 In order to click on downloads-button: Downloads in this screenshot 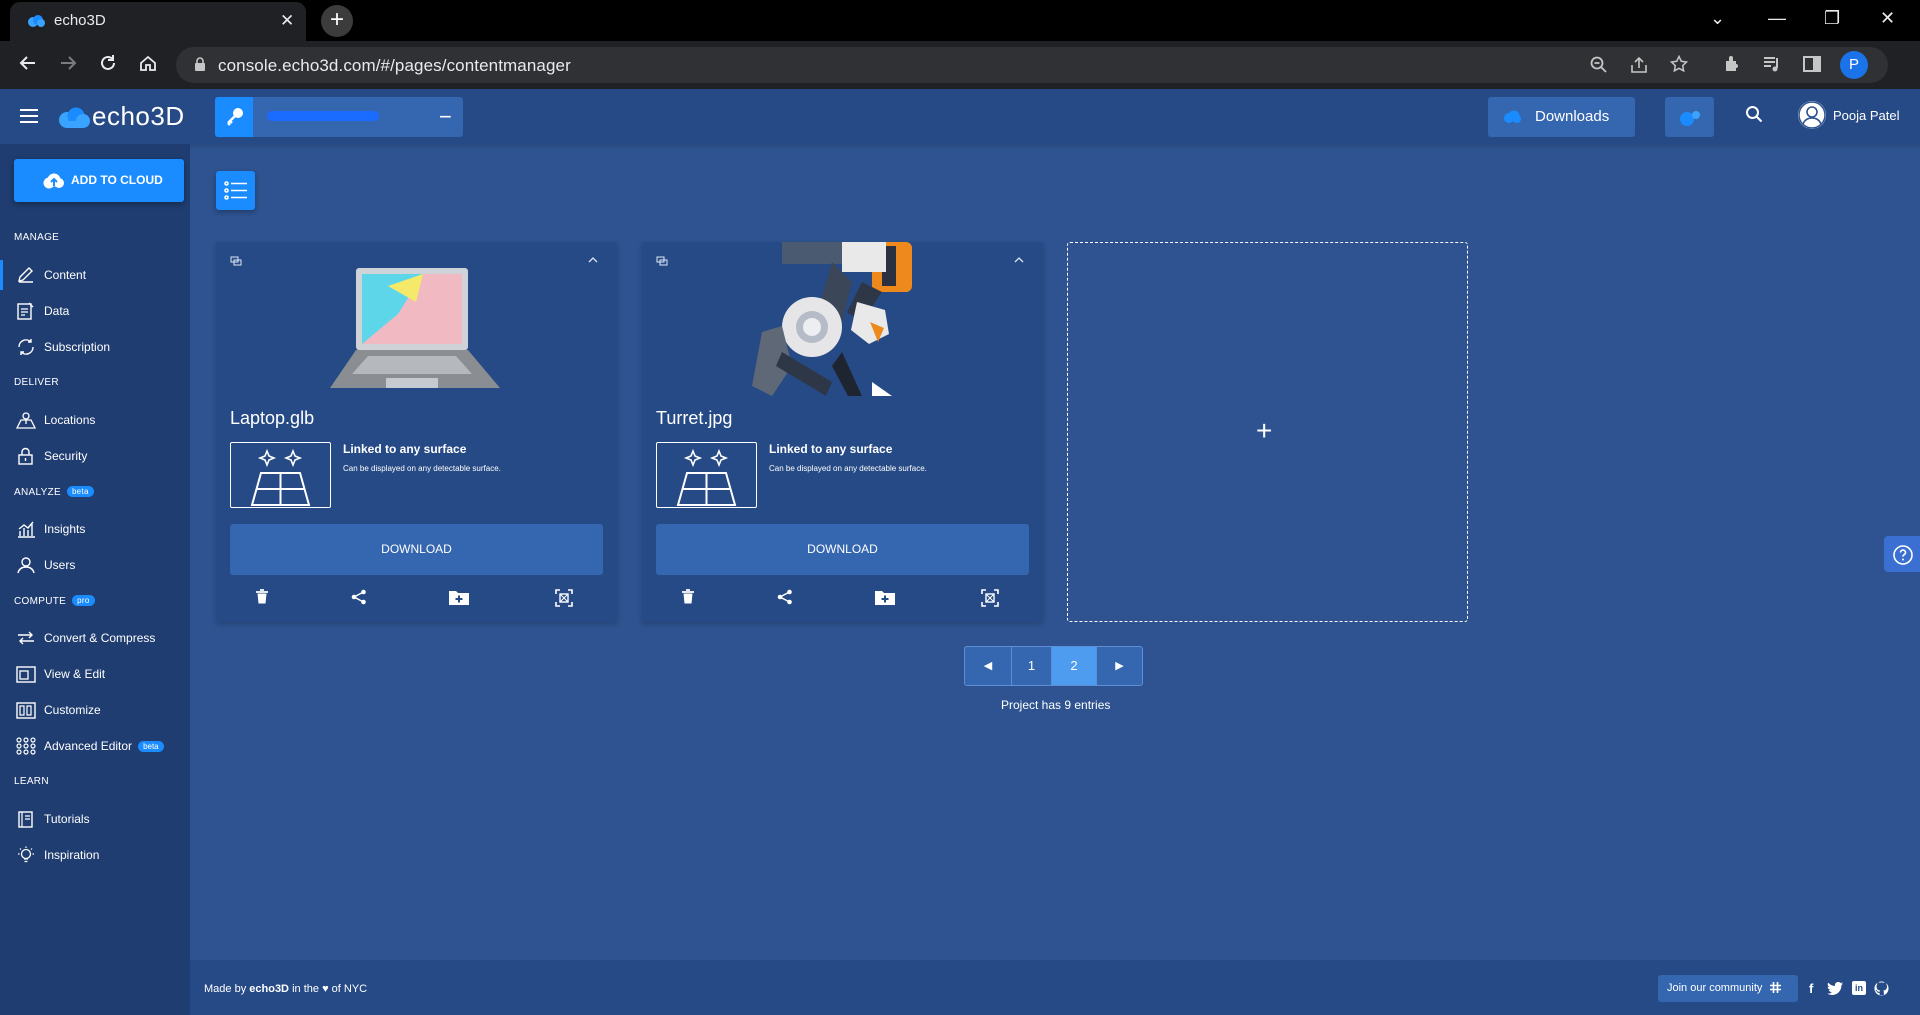, I will do `click(1561, 117)`.